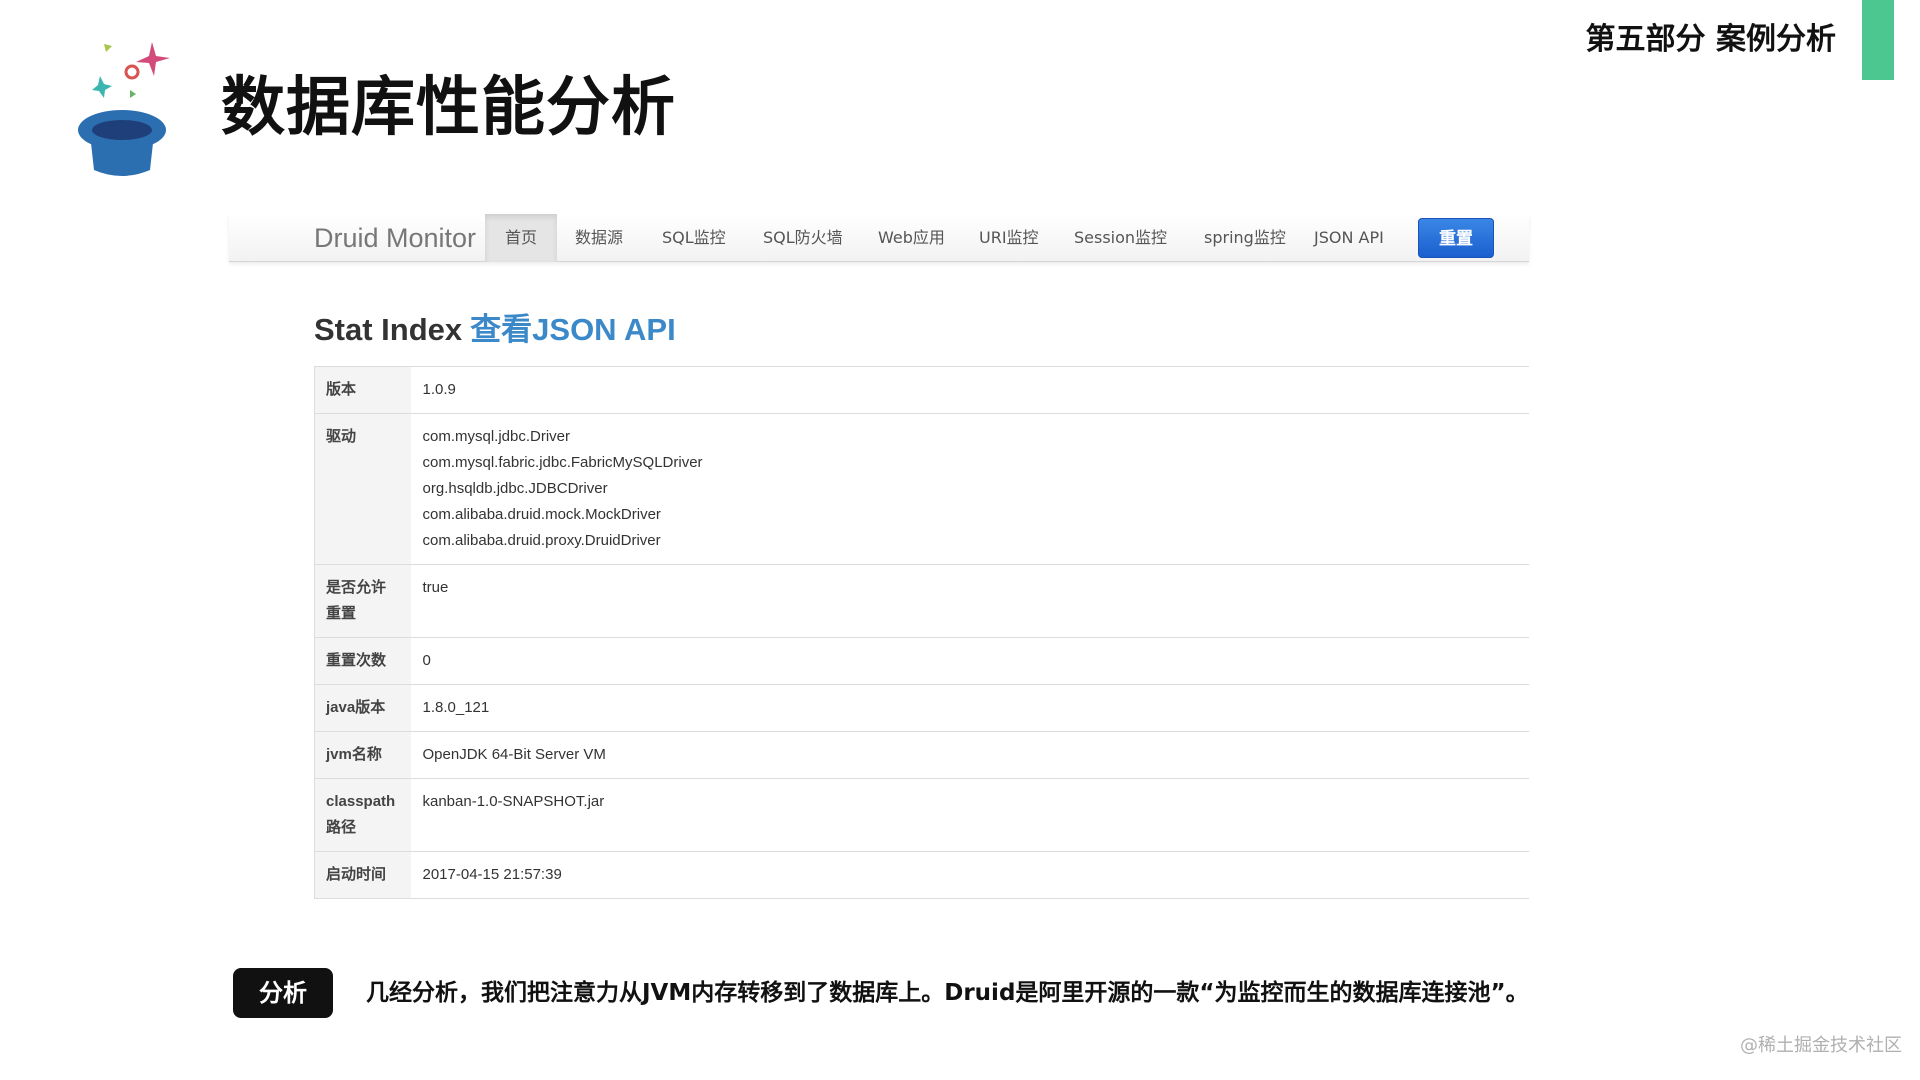 Image resolution: width=1920 pixels, height=1080 pixels. I want to click on table-row: 版本 1.0.9, so click(921, 390).